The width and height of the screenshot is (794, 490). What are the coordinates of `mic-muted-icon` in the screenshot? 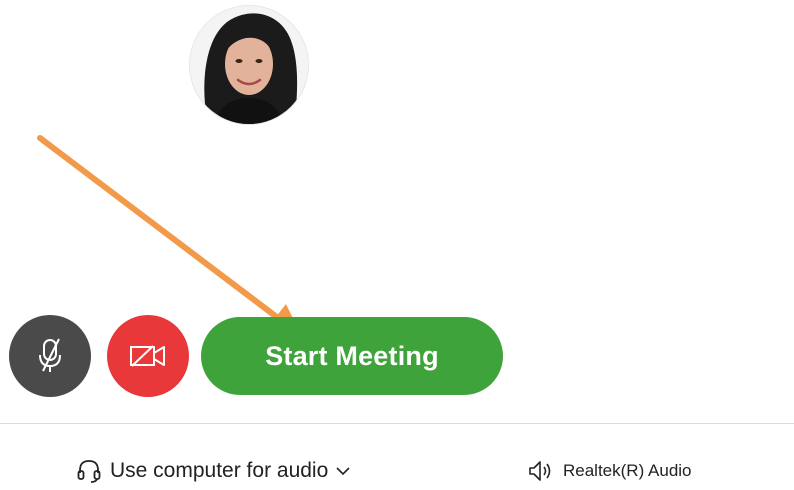 It's located at (50, 356).